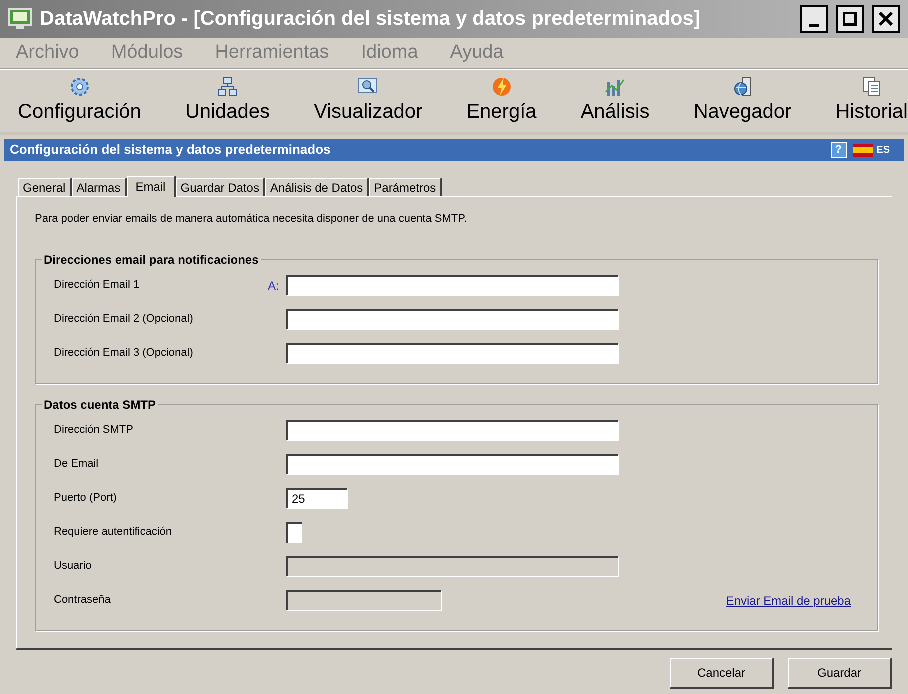 The width and height of the screenshot is (908, 694). What do you see at coordinates (94, 430) in the screenshot?
I see `field-label: Dirección SMTP` at bounding box center [94, 430].